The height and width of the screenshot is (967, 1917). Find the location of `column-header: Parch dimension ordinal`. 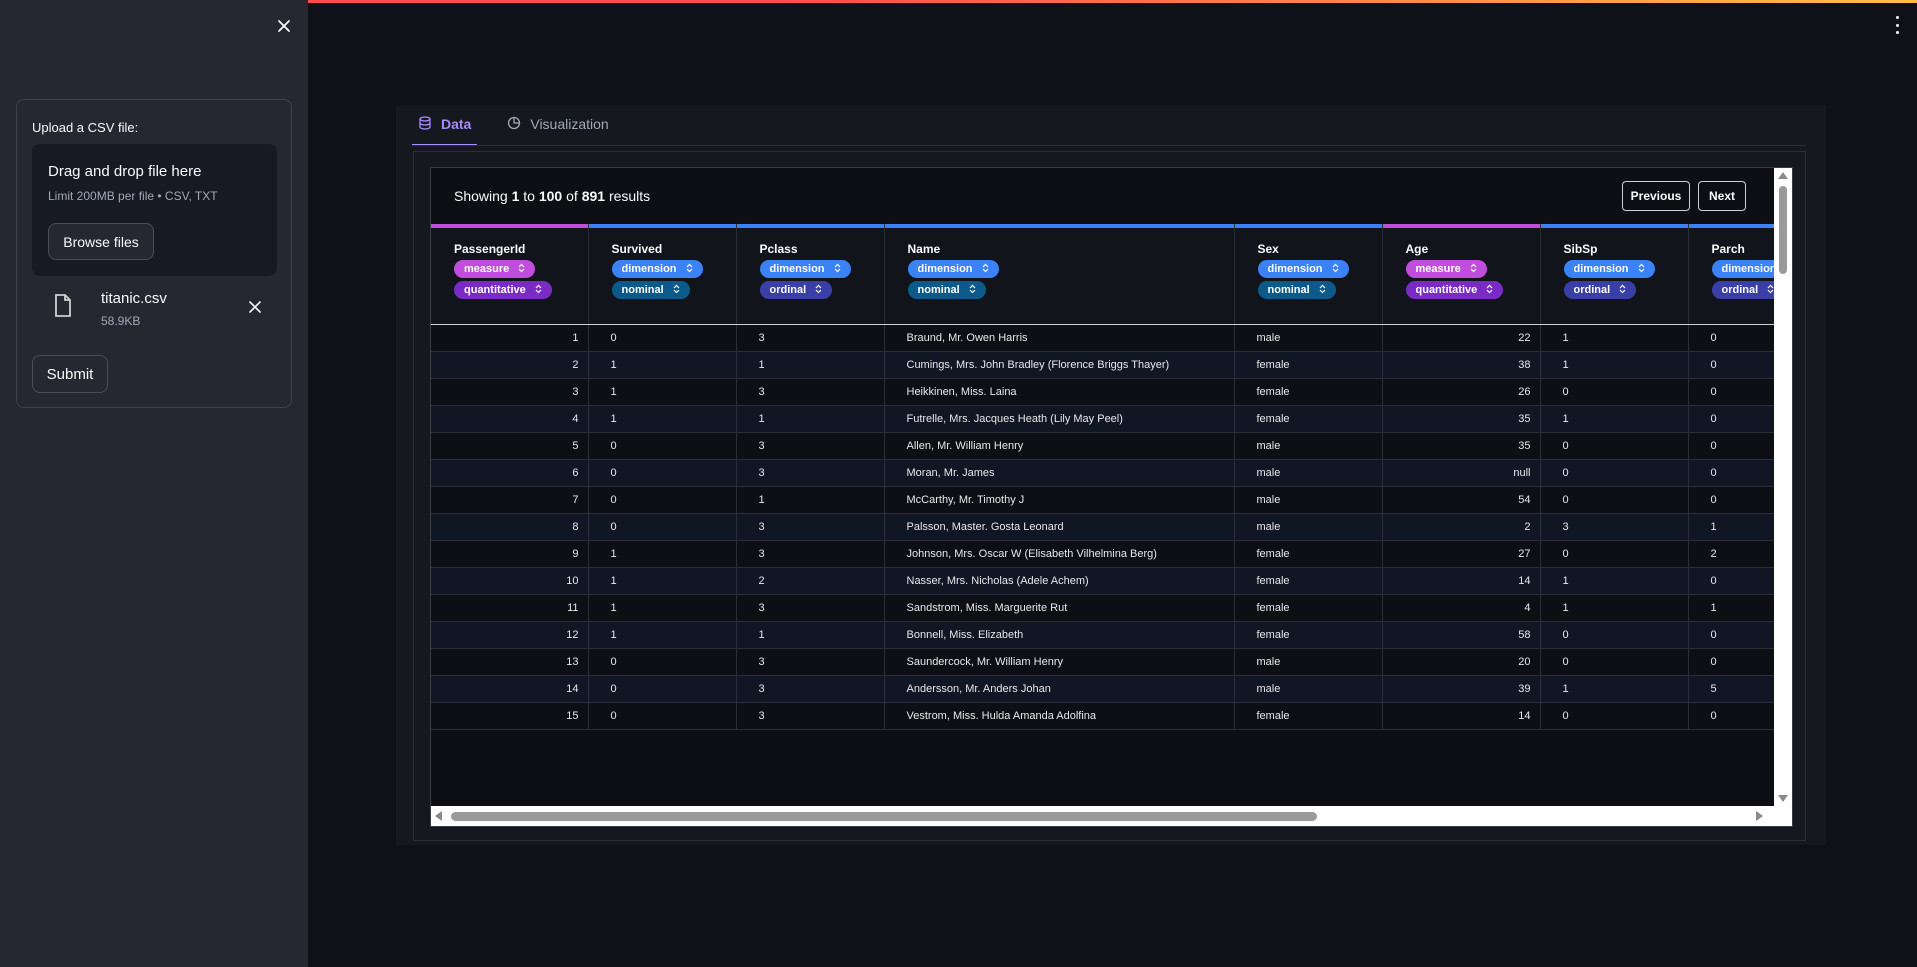

column-header: Parch dimension ordinal is located at coordinates (1731, 274).